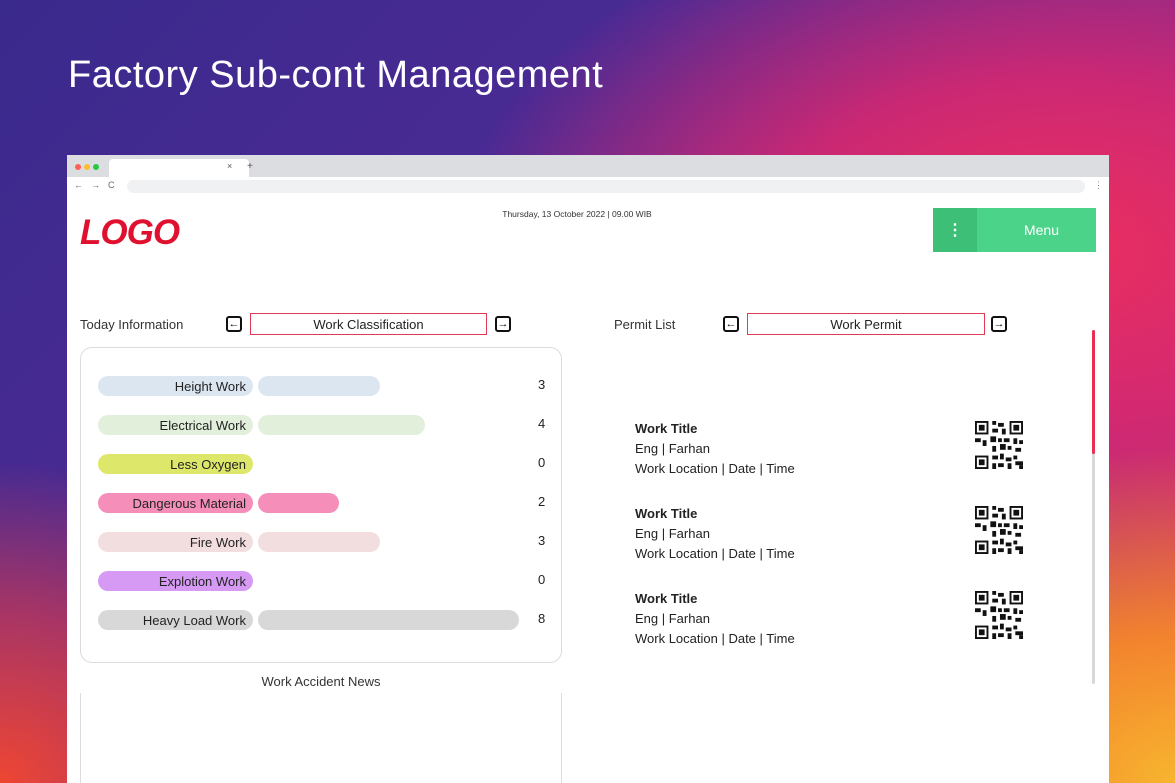 Image resolution: width=1175 pixels, height=783 pixels. What do you see at coordinates (606, 186) in the screenshot?
I see `url-input` at bounding box center [606, 186].